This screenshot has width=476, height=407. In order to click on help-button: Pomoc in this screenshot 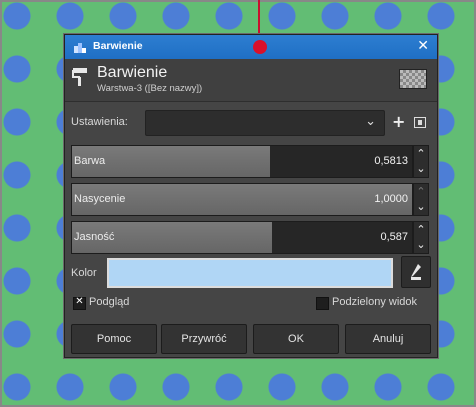, I will do `click(114, 339)`.